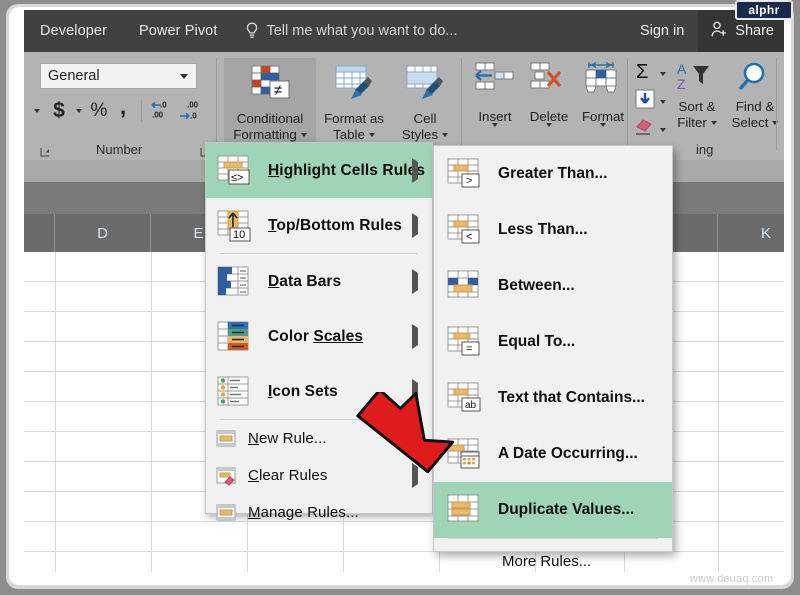 The height and width of the screenshot is (595, 800). Describe the element at coordinates (642, 71) in the screenshot. I see `svg-text: Σ` at that location.